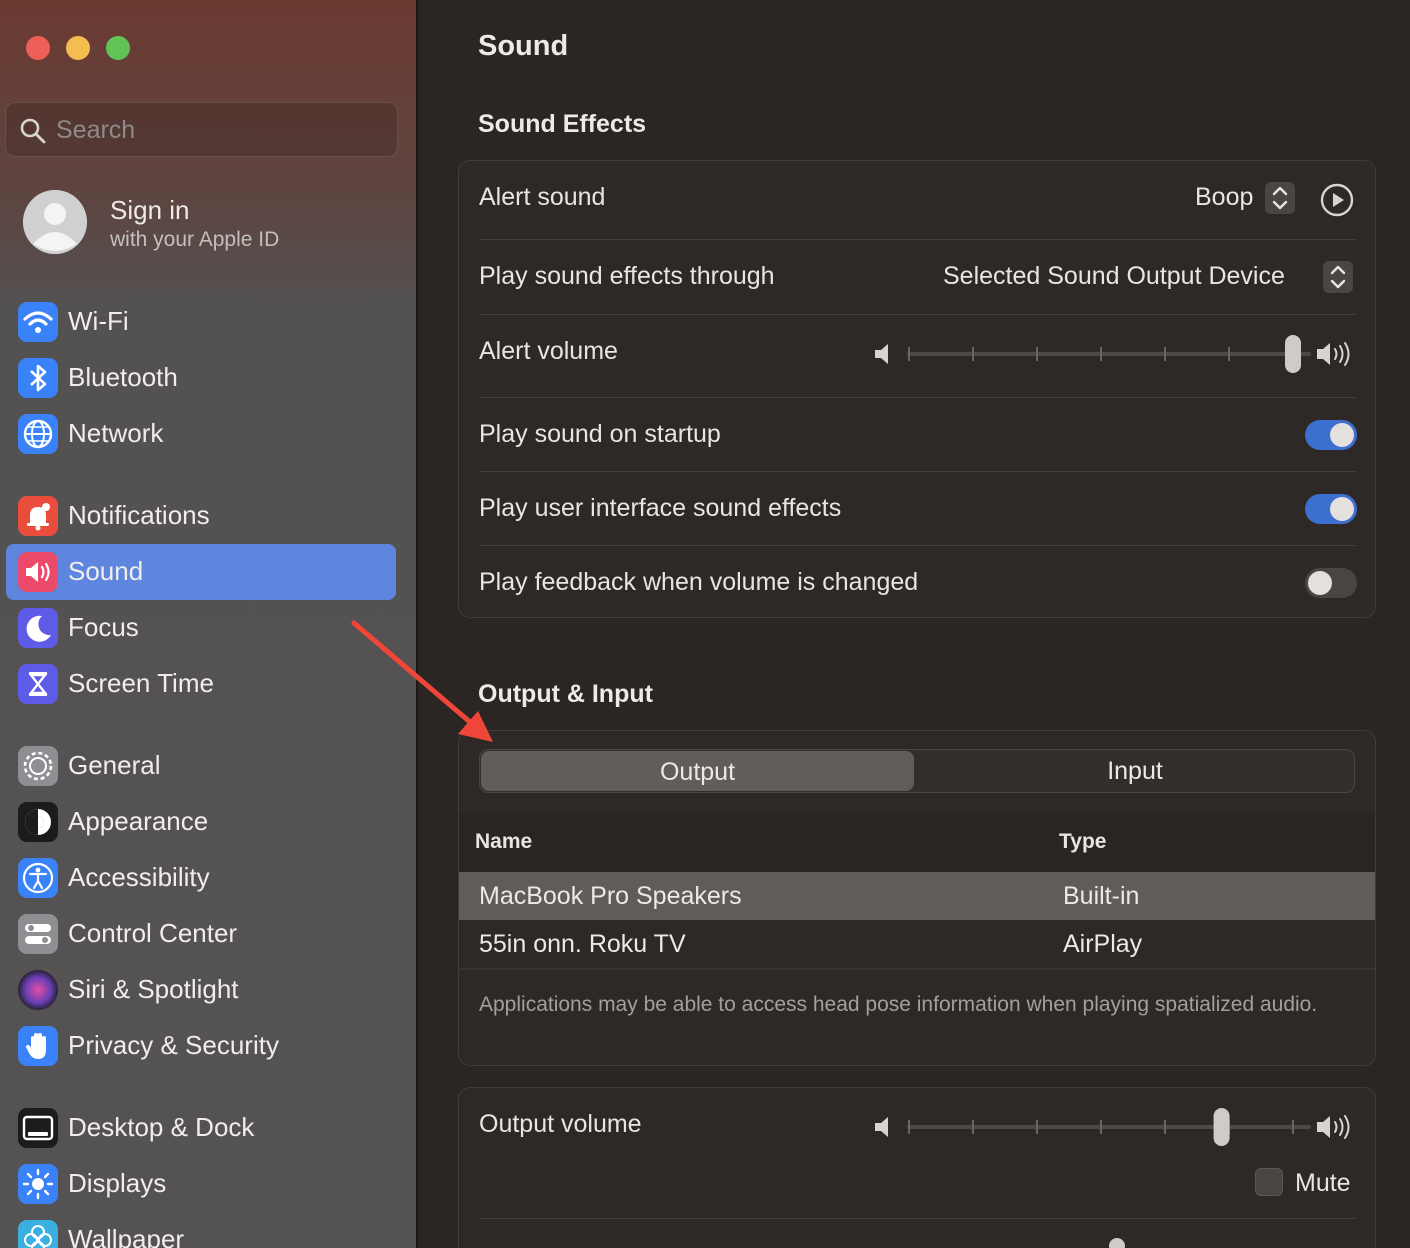 Image resolution: width=1410 pixels, height=1248 pixels. Describe the element at coordinates (1082, 842) in the screenshot. I see `column-type: Type` at that location.